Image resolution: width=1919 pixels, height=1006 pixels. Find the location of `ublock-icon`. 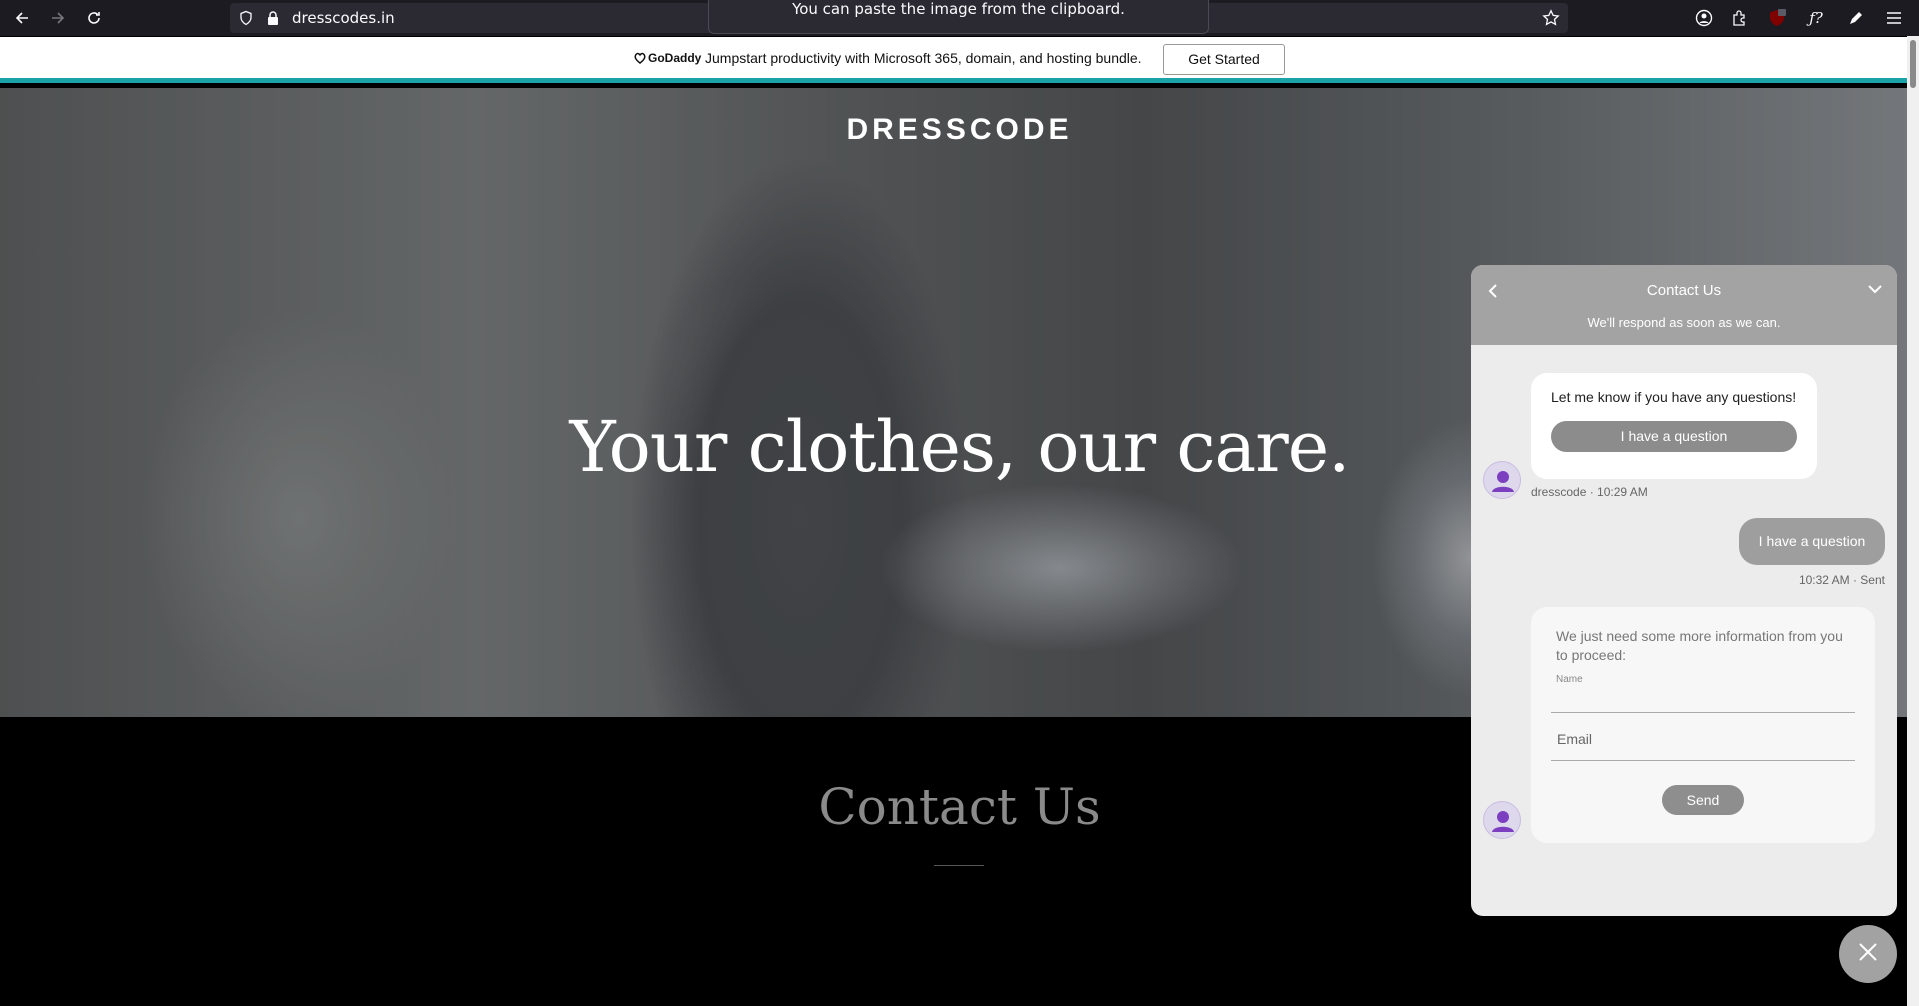

ublock-icon is located at coordinates (1777, 18).